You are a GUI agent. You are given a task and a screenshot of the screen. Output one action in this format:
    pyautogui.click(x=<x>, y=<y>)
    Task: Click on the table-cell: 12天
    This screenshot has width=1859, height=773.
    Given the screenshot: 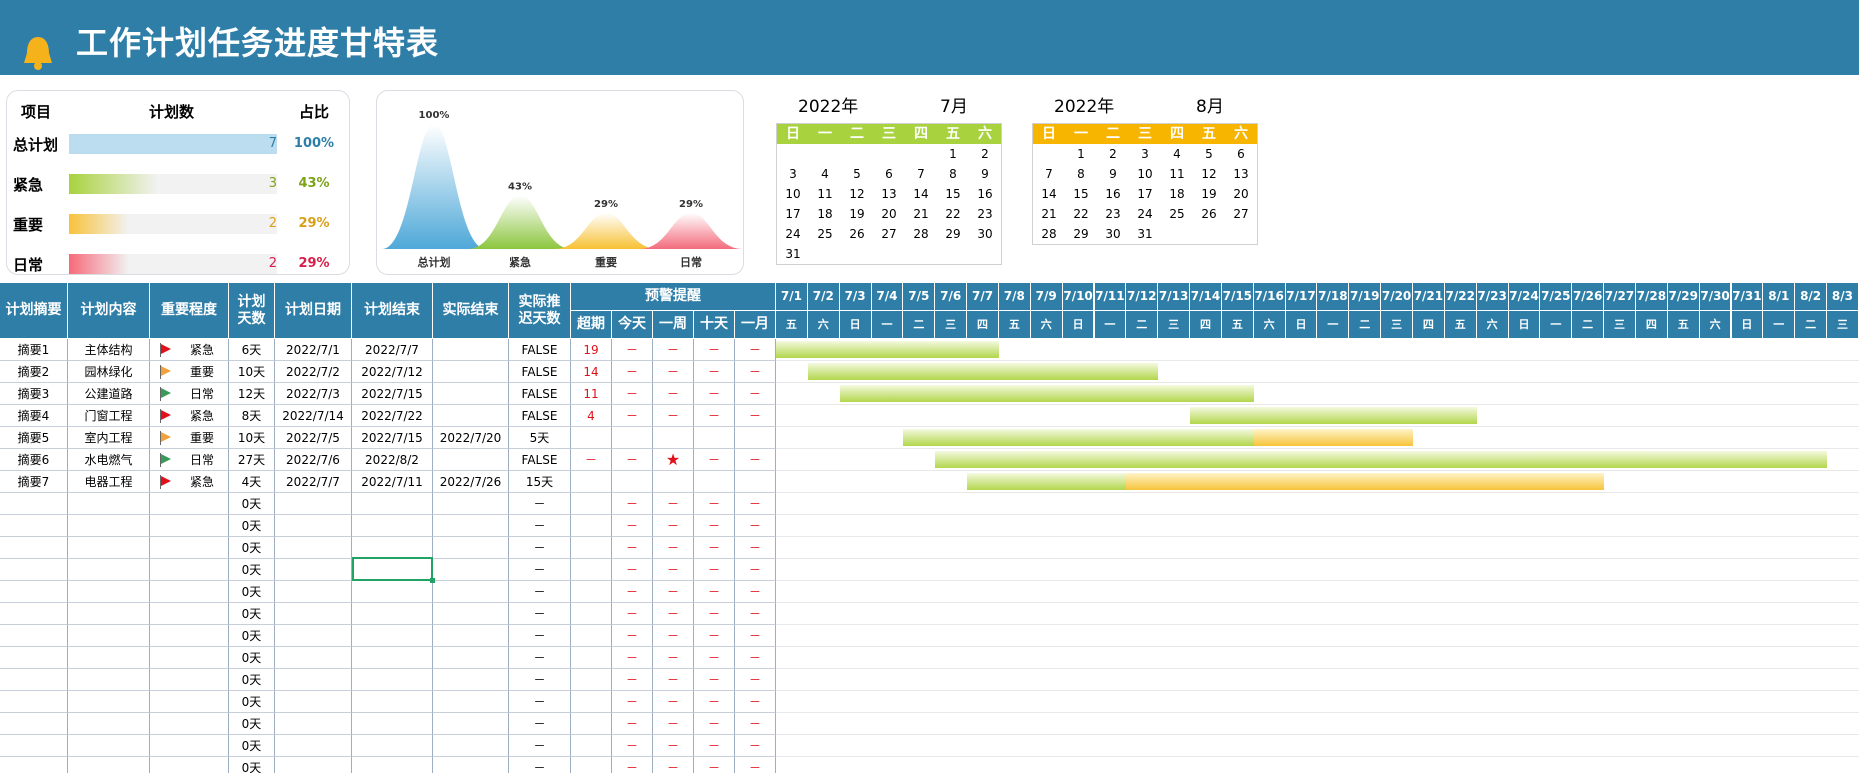 What is the action you would take?
    pyautogui.click(x=252, y=394)
    